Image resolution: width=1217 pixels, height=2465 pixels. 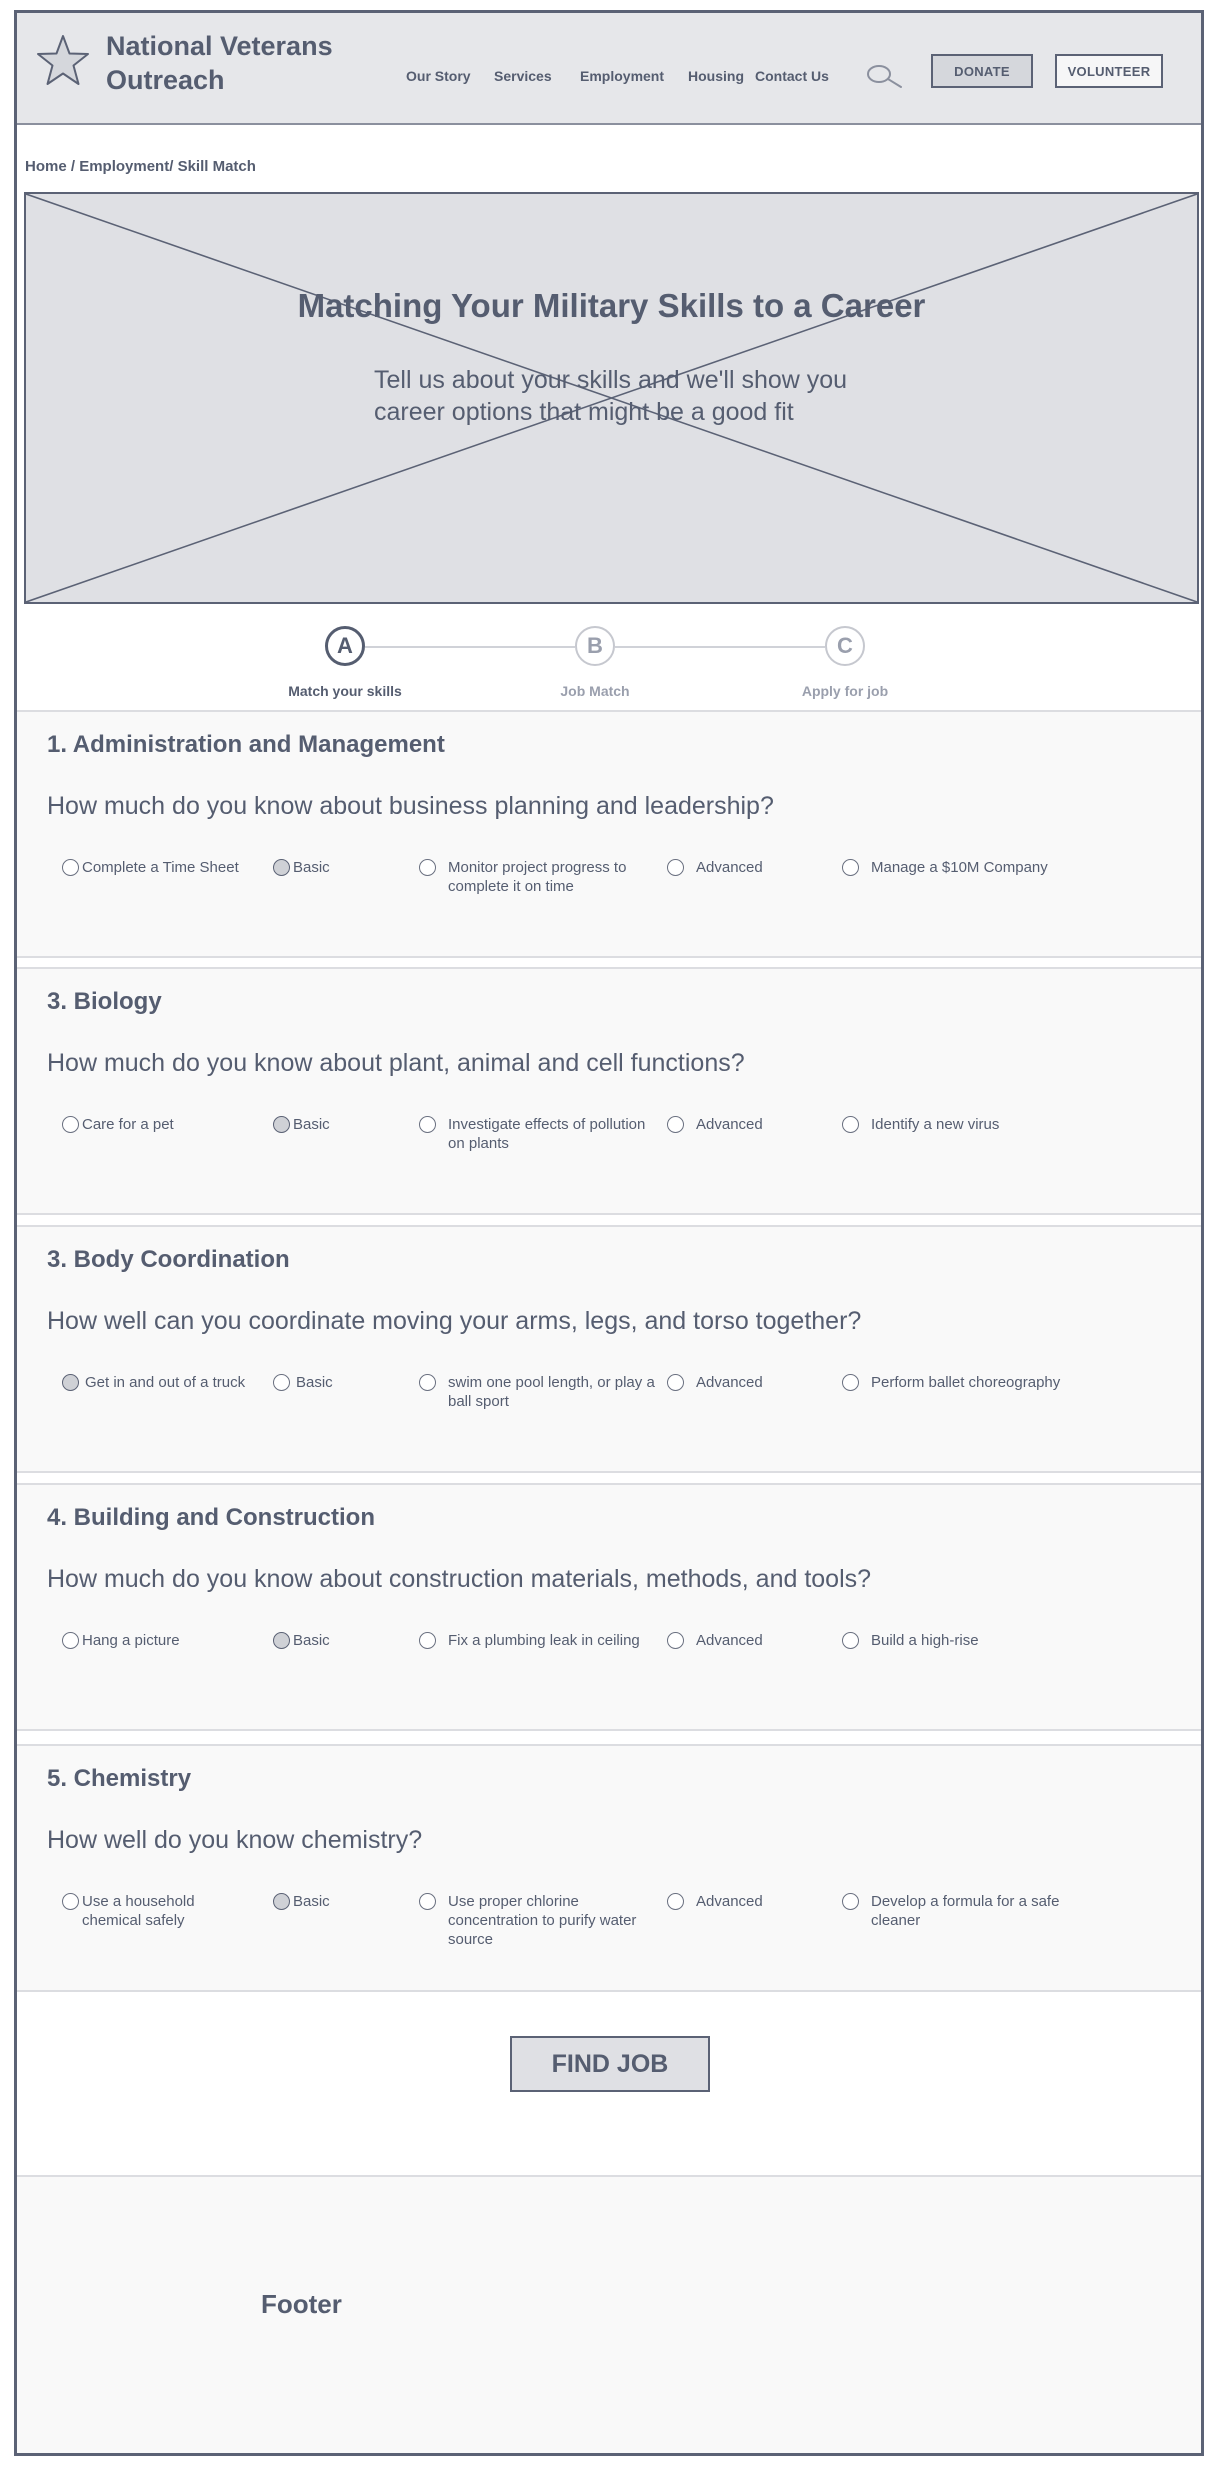 I want to click on skill-option: Complete a Time Sheet, so click(x=162, y=867).